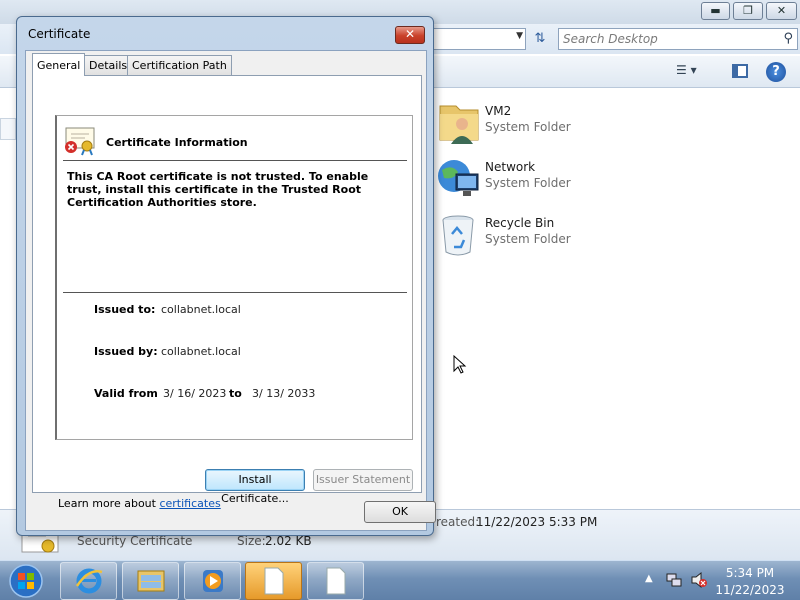  I want to click on help-icon: ?, so click(776, 72).